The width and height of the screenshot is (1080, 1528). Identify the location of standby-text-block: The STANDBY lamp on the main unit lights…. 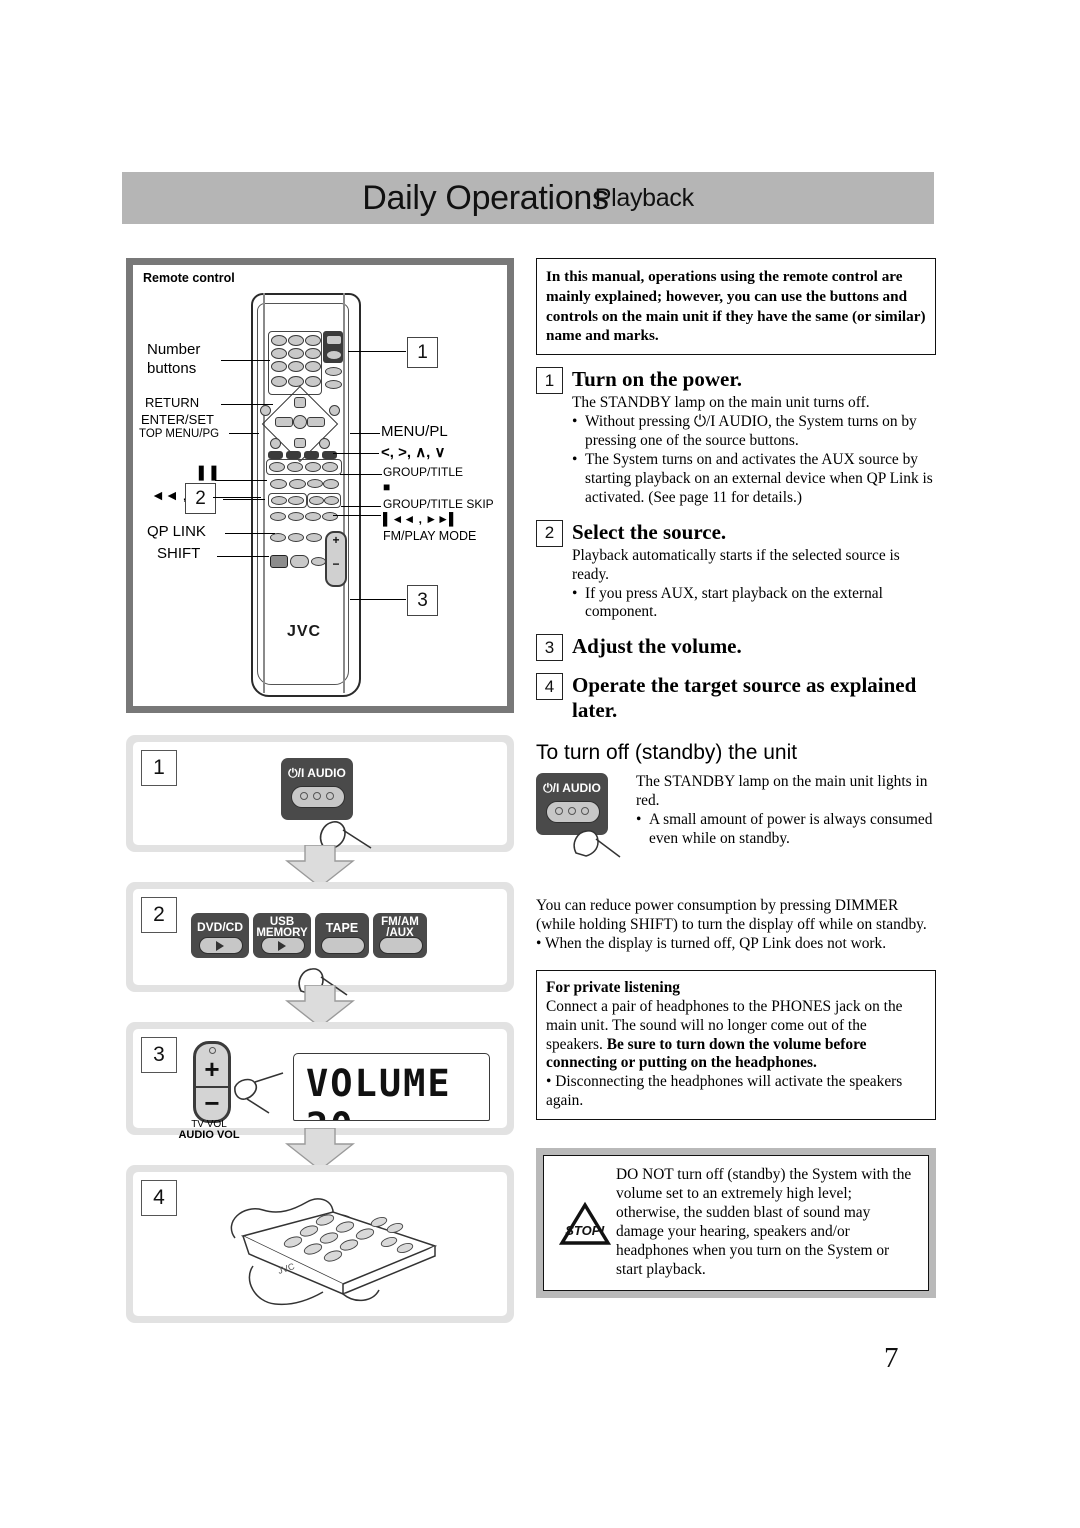
(786, 821).